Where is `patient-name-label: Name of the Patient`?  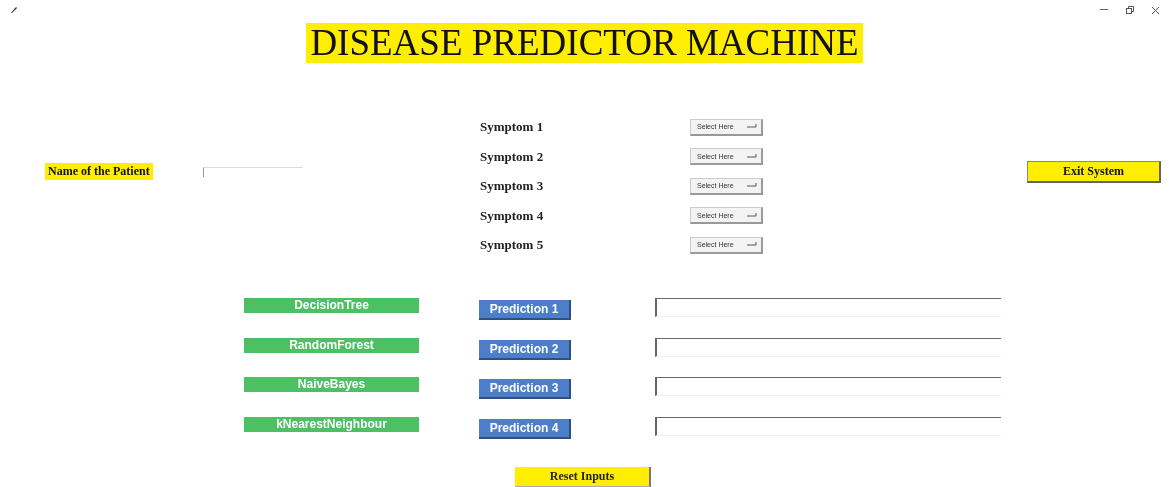
patient-name-label: Name of the Patient is located at coordinates (99, 171).